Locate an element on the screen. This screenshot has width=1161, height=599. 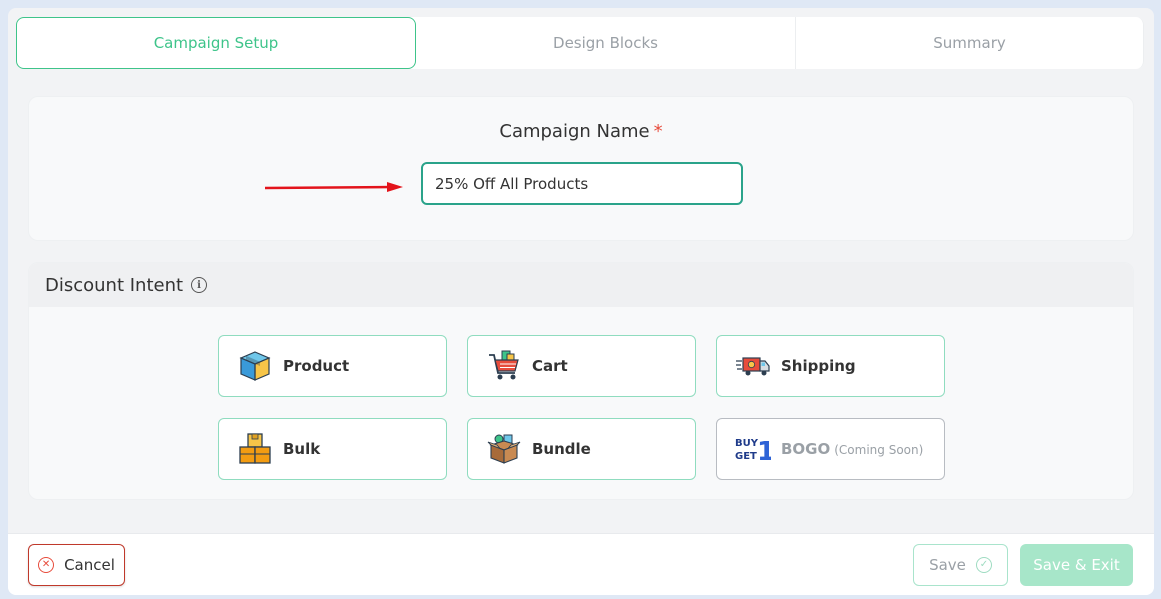
step-tabs: Campaign Setup Design Blocks Summary is located at coordinates (580, 43).